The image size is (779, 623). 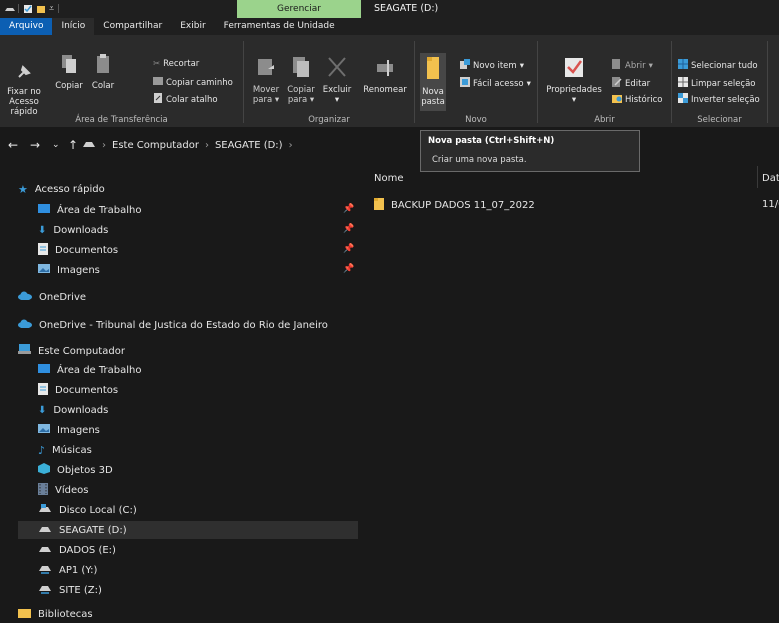 I want to click on document-icon, so click(x=43, y=390).